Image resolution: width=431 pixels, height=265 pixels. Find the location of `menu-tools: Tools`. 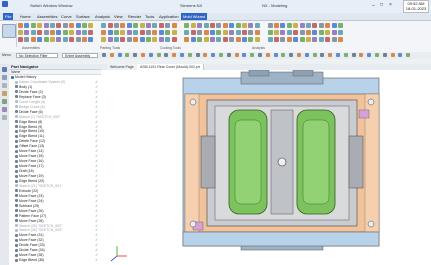

menu-tools: Tools is located at coordinates (149, 16).